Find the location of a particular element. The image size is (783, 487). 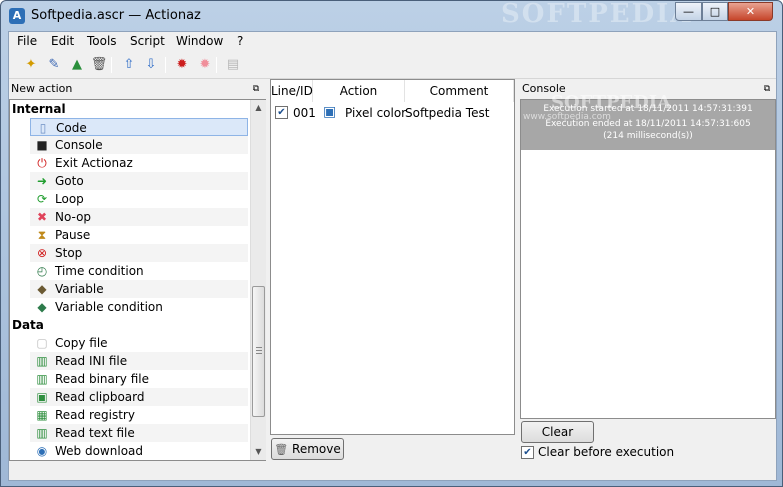

action-item-stop: ⊗ Stop is located at coordinates (139, 253).